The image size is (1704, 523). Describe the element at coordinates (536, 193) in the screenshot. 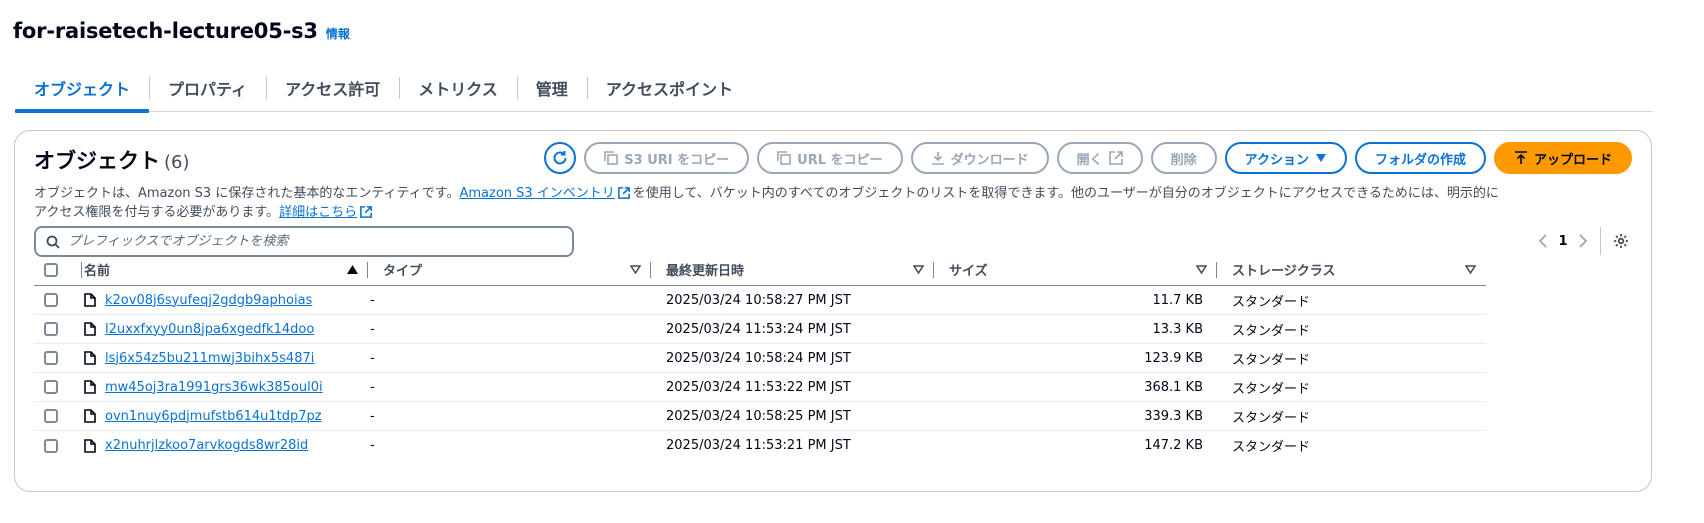

I see `inventory-link: Amazon S3 インベントリ` at that location.